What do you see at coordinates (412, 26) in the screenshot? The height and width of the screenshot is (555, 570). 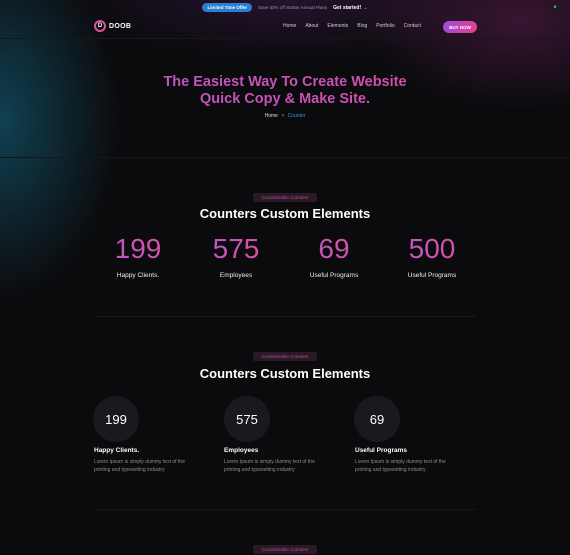 I see `nav-contact: Contact` at bounding box center [412, 26].